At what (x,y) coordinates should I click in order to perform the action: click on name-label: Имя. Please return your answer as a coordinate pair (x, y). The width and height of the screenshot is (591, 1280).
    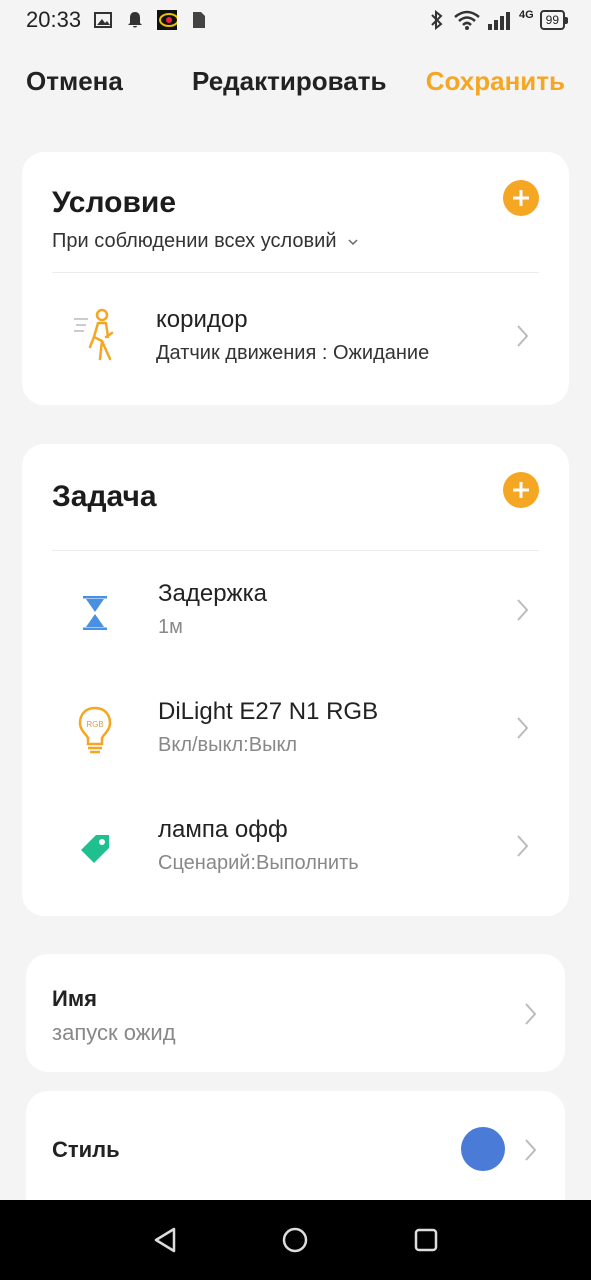
    Looking at the image, I should click on (74, 998).